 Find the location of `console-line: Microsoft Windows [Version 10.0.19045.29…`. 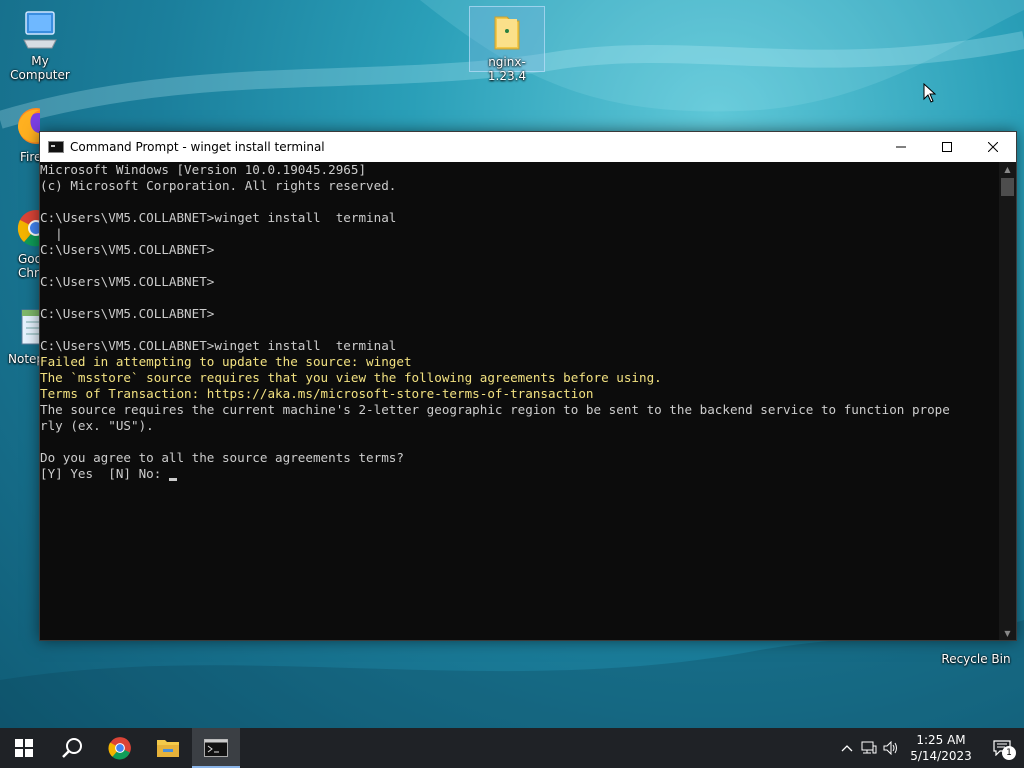

console-line: Microsoft Windows [Version 10.0.19045.29… is located at coordinates (203, 169).